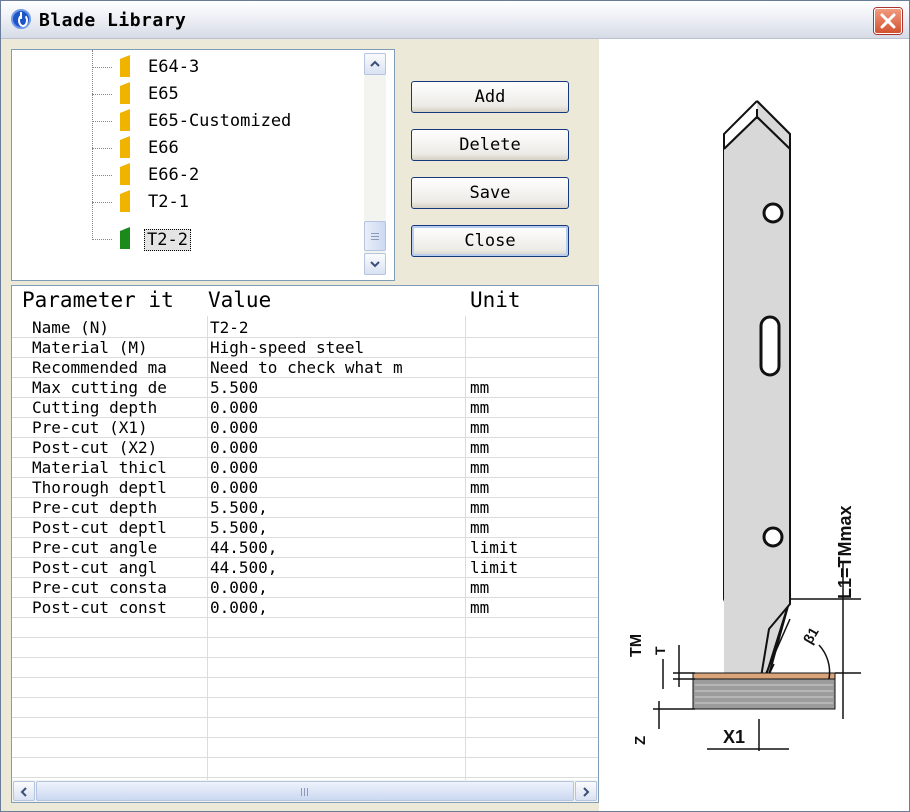 This screenshot has width=910, height=812. I want to click on parameter-cell: Pre-cut (X1), so click(120, 428).